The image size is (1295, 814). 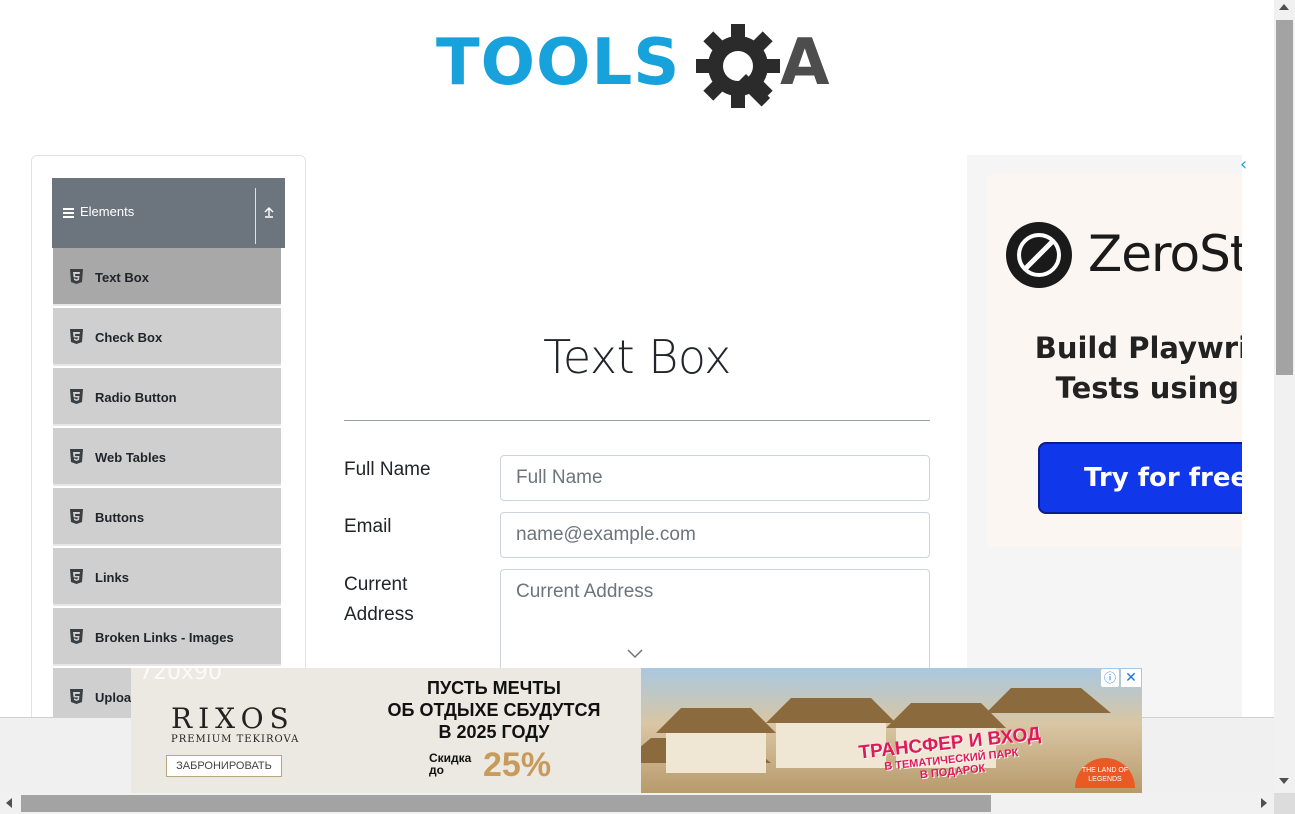 What do you see at coordinates (164, 637) in the screenshot?
I see `sidebar-item-label: Broken Links - Images` at bounding box center [164, 637].